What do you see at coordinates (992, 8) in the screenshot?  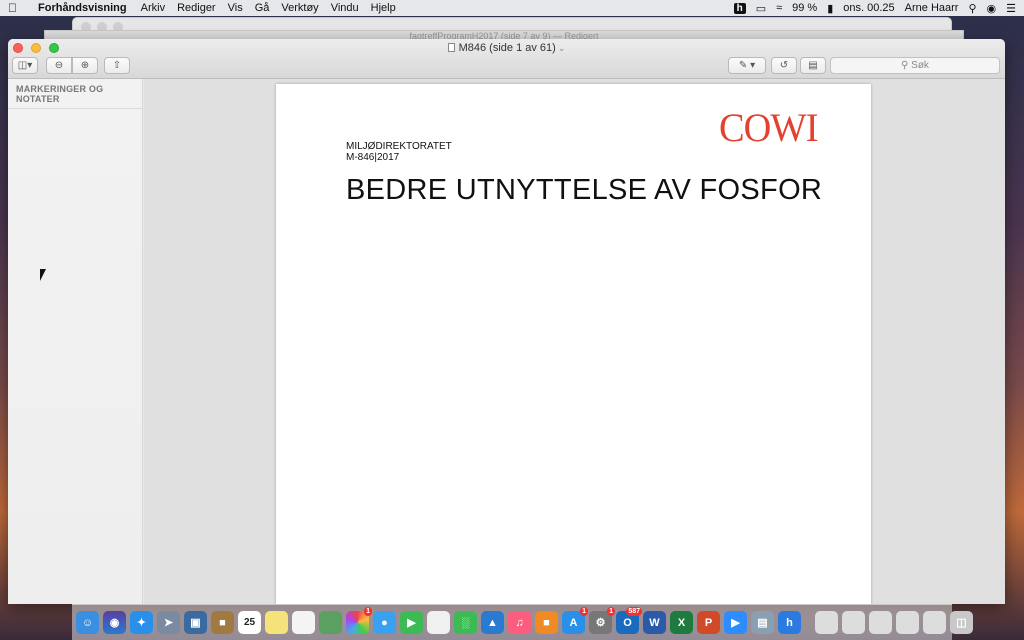 I see `siri-icon: ◉` at bounding box center [992, 8].